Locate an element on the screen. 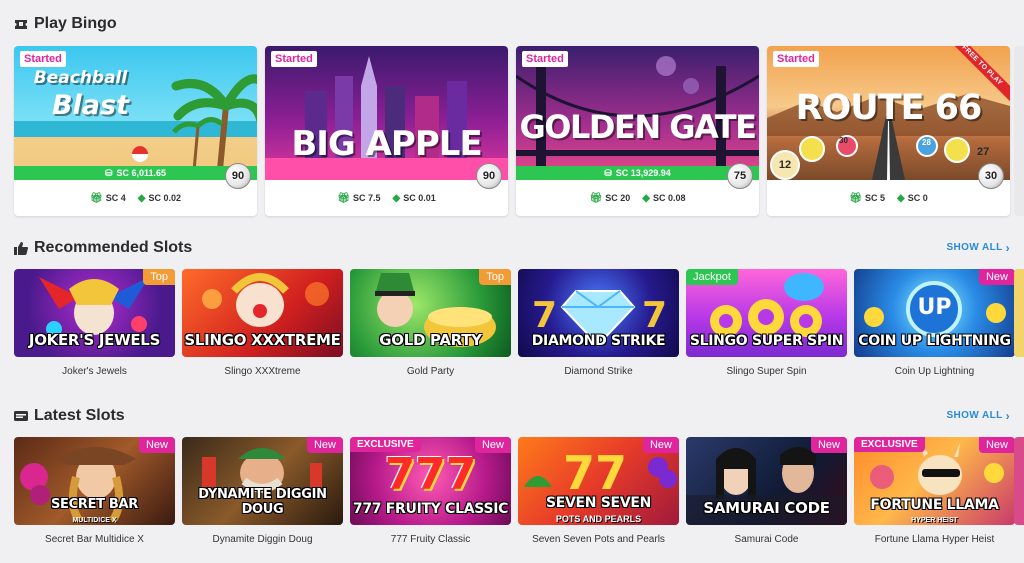 Image resolution: width=1024 pixels, height=563 pixels. bingo-card-big-apple: Started BIG APPLE 90 🎁︎ SC 7.5 ◆ SC 0.01 is located at coordinates (386, 131).